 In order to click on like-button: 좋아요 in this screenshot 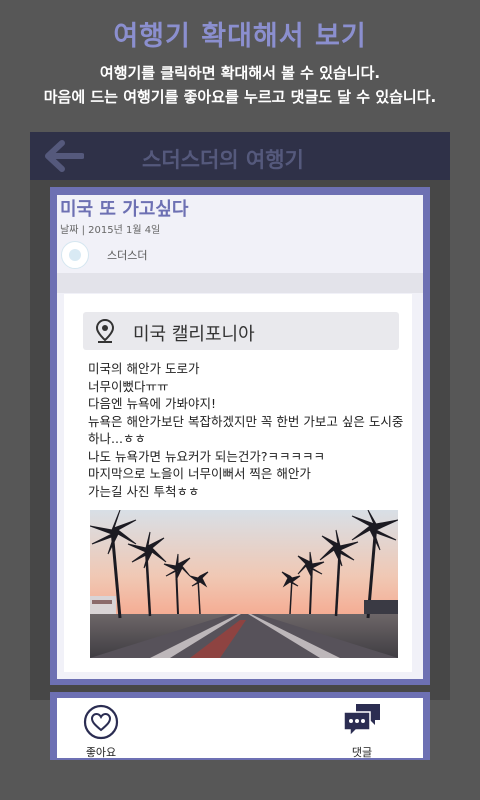, I will do `click(101, 731)`.